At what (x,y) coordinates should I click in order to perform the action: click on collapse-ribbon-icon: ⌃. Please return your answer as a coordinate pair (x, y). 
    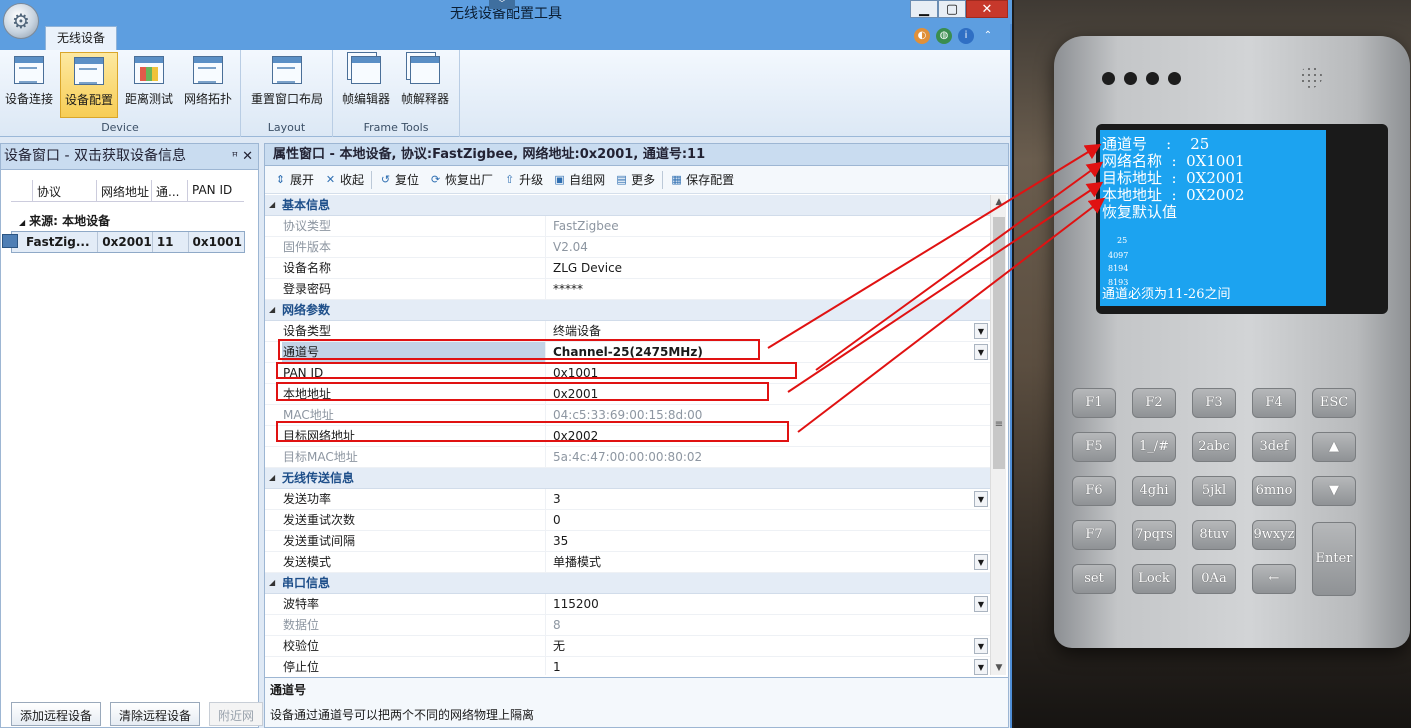
    Looking at the image, I should click on (988, 36).